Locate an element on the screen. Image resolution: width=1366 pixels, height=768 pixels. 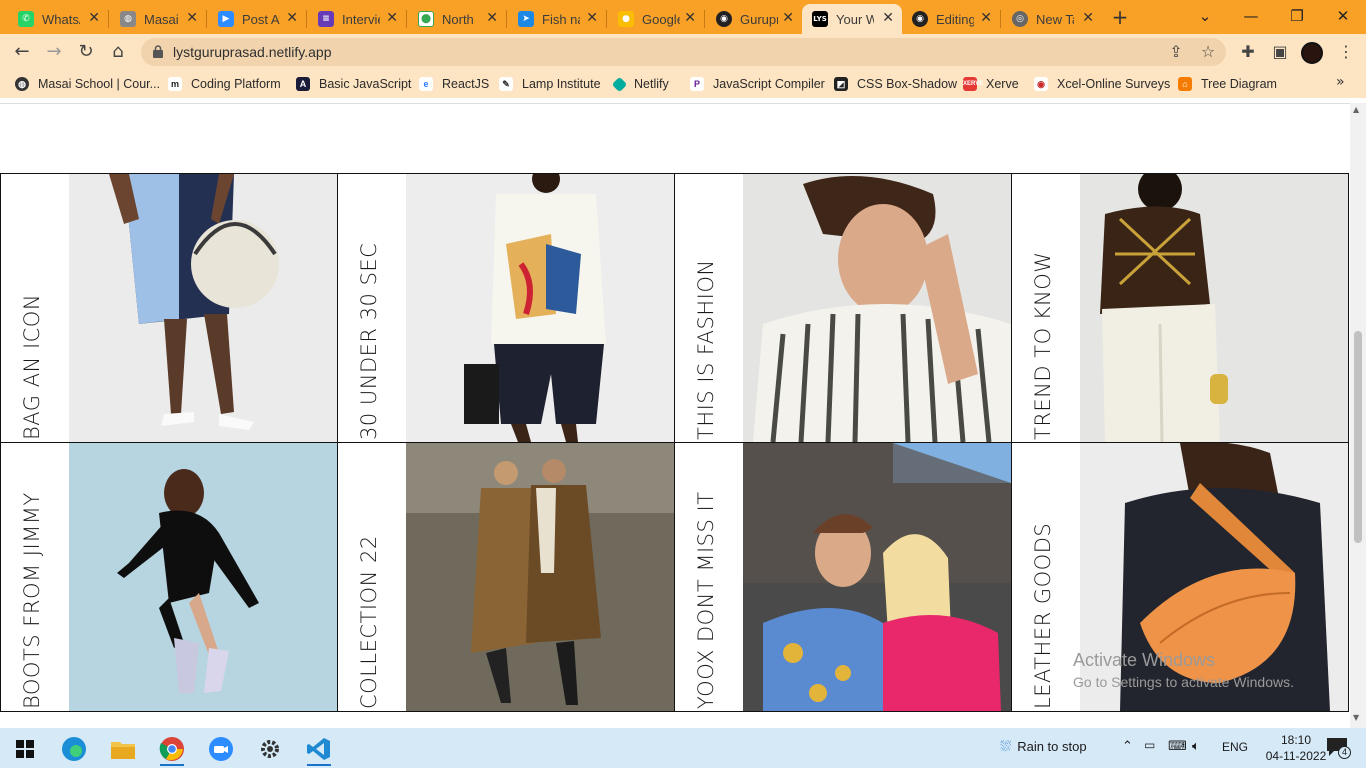
tab-post-attendance: ▶ Post Attendance ✕ is located at coordinates (257, 19).